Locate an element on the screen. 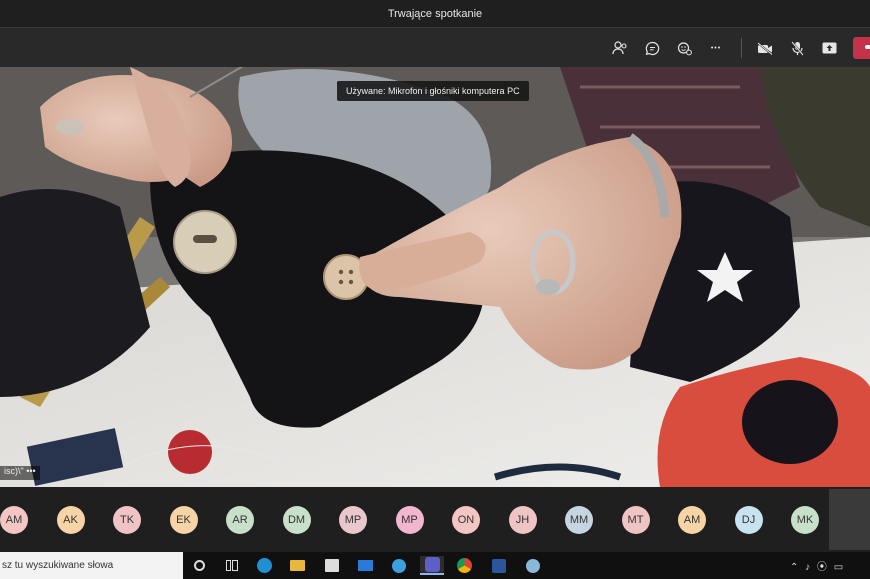  participants-strip: AM AK TK EK AR DM MP MP ON JH MM MT AM DJ MK is located at coordinates (435, 519).